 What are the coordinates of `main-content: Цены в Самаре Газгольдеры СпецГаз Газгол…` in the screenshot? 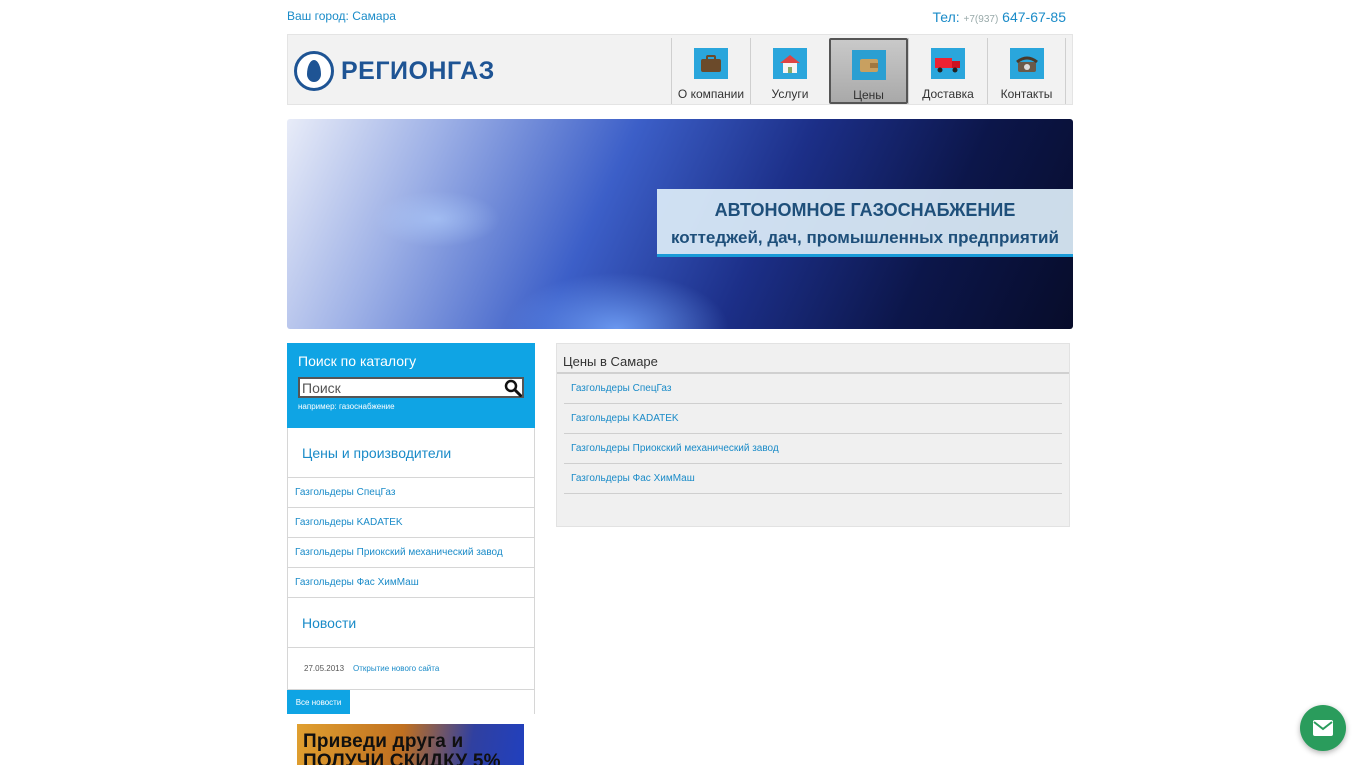 It's located at (813, 435).